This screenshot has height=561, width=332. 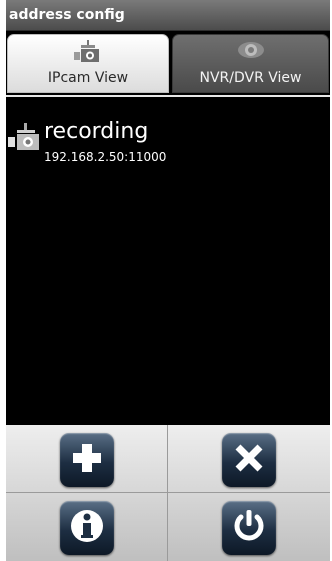 I want to click on tab-ipcam-label: IPcam View, so click(x=88, y=78).